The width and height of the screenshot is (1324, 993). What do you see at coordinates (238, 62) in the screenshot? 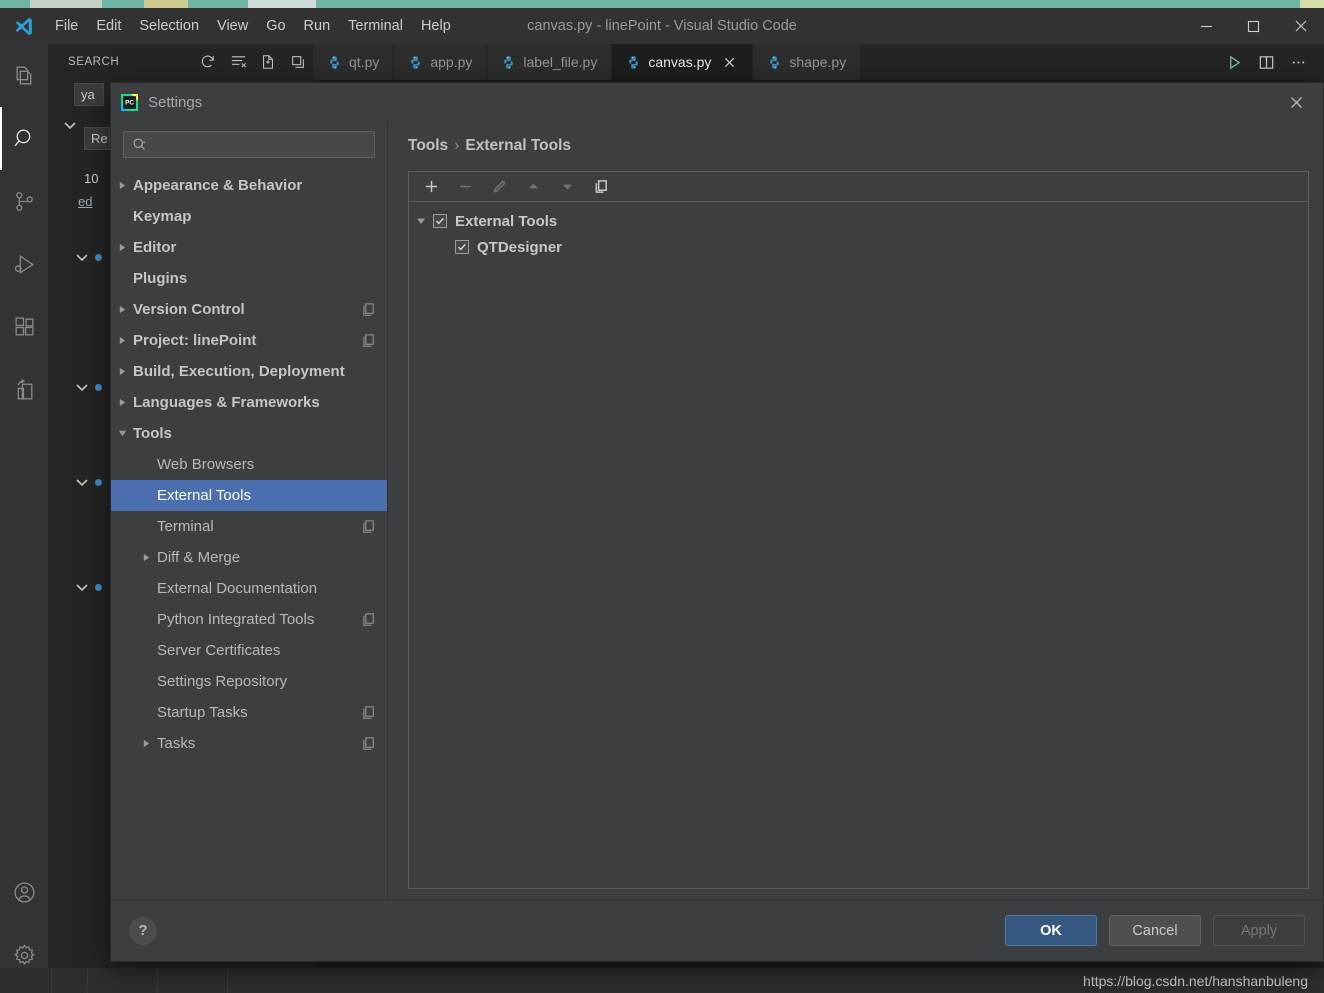
I see `clear-all-icon` at bounding box center [238, 62].